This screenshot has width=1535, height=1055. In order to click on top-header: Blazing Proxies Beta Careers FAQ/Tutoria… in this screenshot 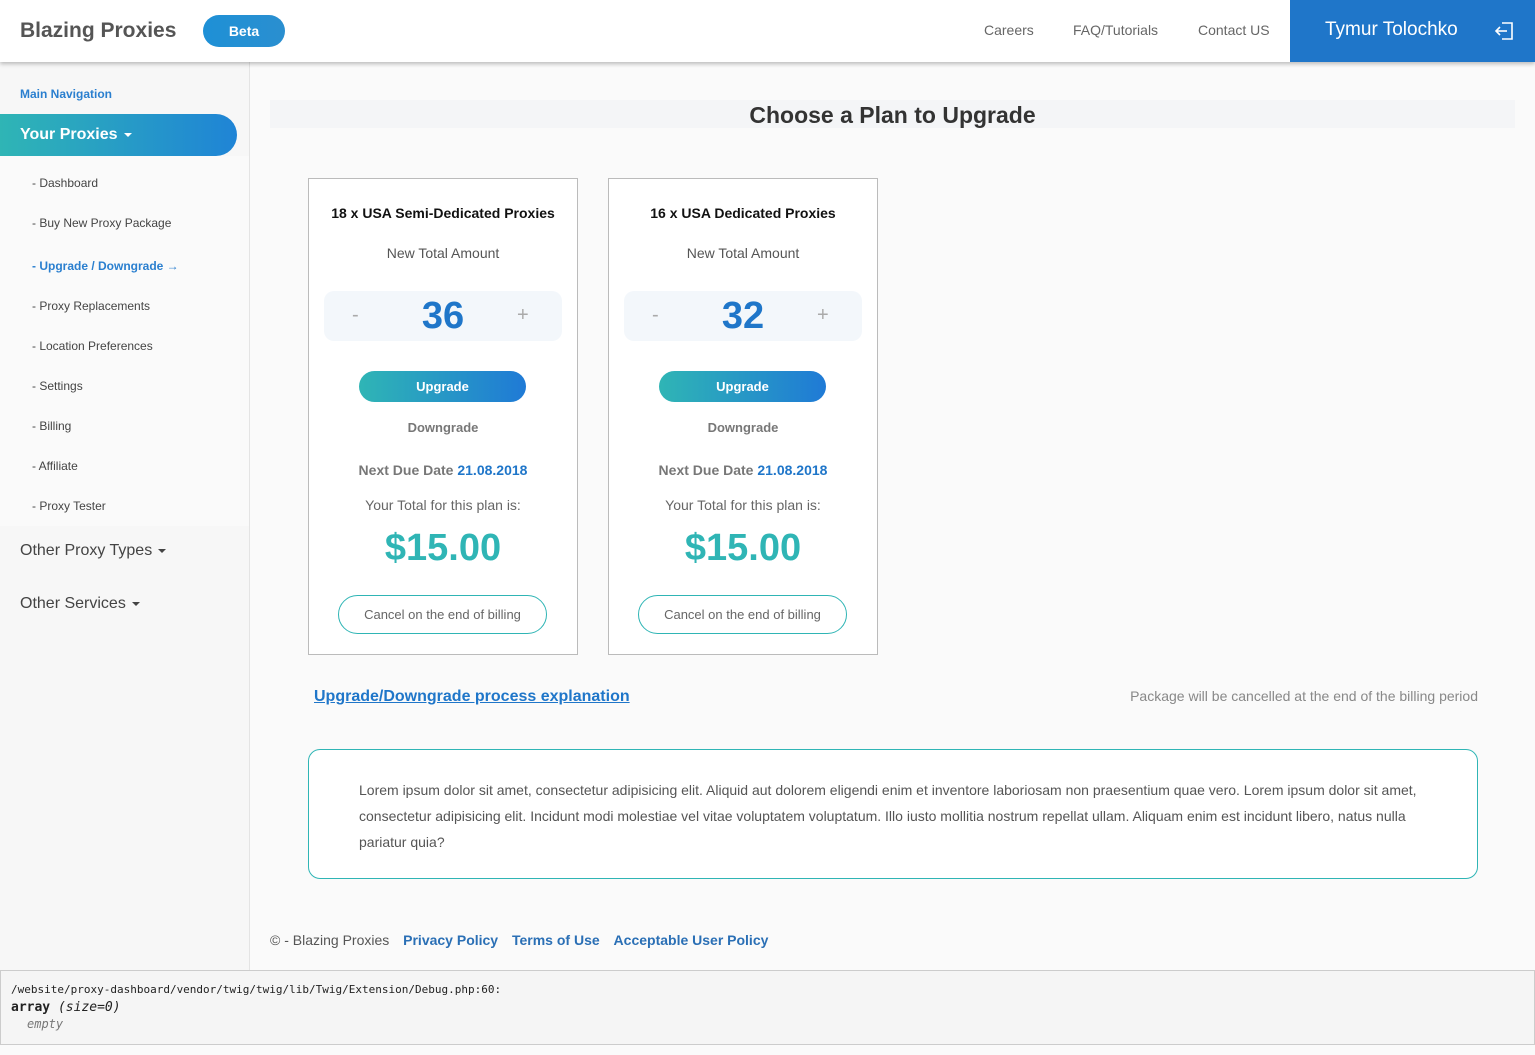, I will do `click(767, 31)`.